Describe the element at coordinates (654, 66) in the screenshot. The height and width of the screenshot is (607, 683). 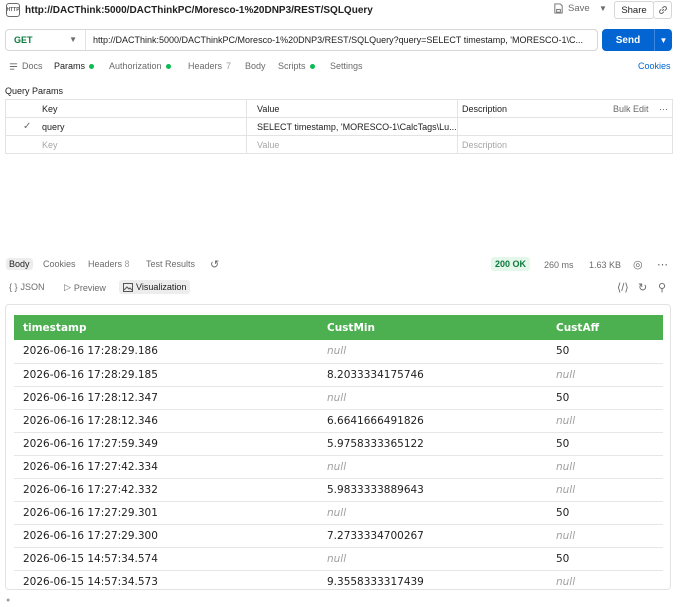
I see `cookies-link: Cookies` at that location.